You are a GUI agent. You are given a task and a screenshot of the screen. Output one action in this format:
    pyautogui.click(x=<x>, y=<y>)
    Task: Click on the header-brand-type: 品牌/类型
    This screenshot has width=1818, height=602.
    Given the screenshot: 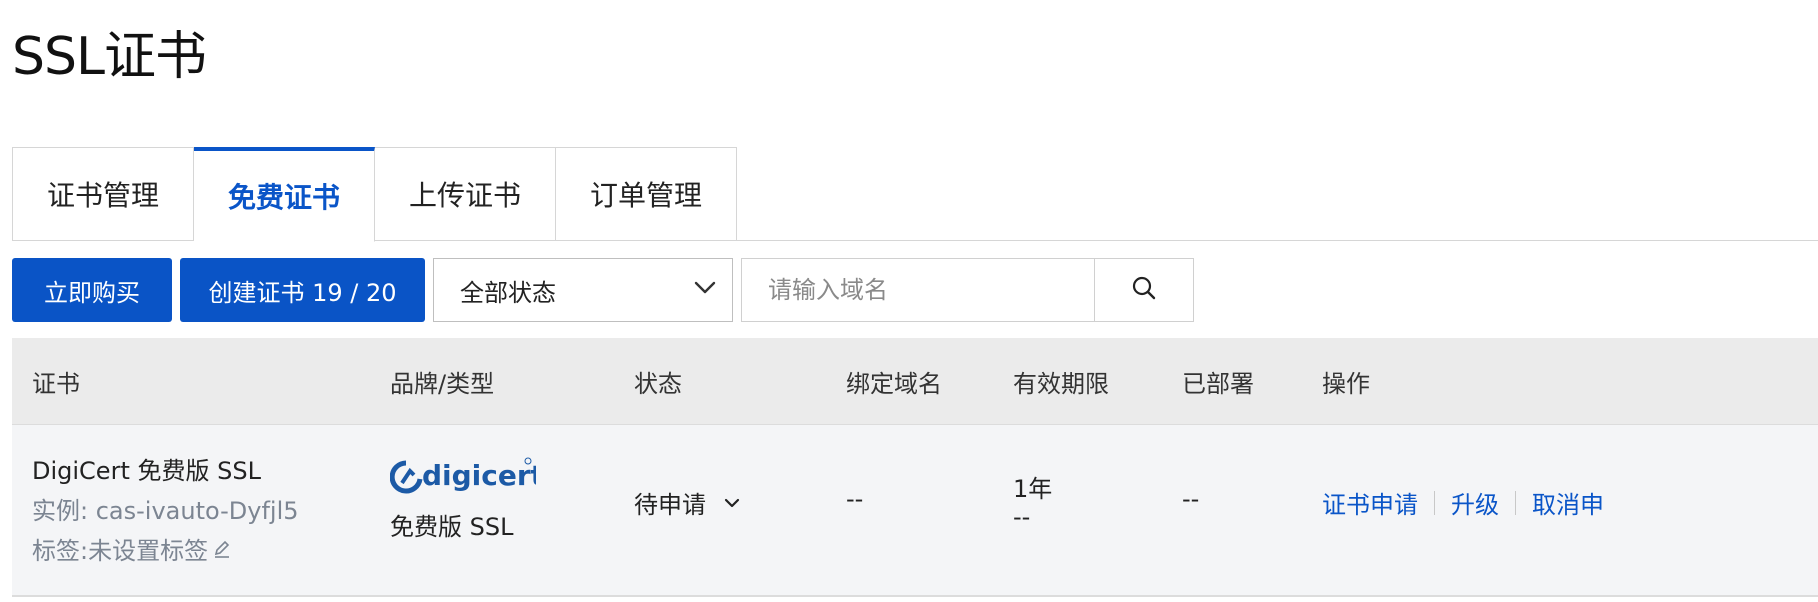 What is the action you would take?
    pyautogui.click(x=442, y=383)
    